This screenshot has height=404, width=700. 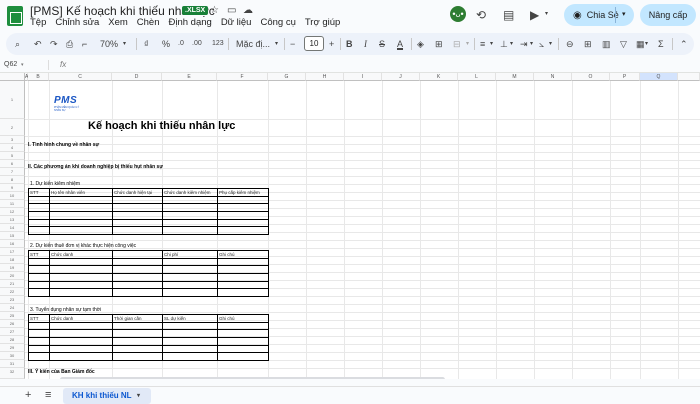 What do you see at coordinates (276, 44) in the screenshot?
I see `font-dropdown-icon: ▾` at bounding box center [276, 44].